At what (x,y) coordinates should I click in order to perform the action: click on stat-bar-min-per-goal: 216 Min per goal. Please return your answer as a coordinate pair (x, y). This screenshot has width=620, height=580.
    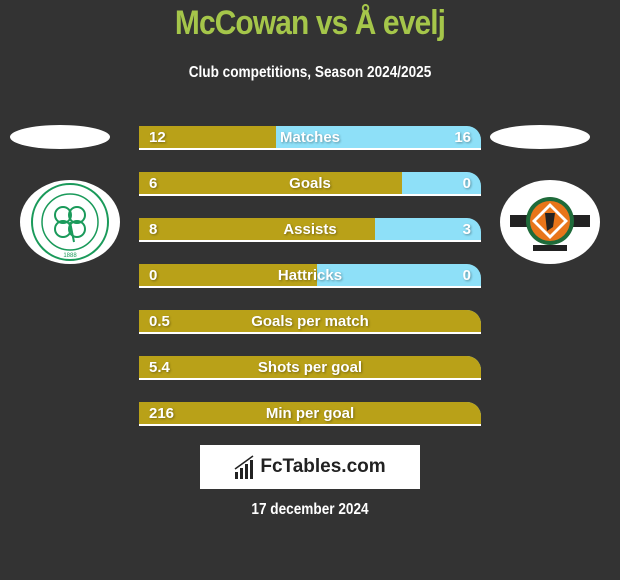
    Looking at the image, I should click on (310, 414).